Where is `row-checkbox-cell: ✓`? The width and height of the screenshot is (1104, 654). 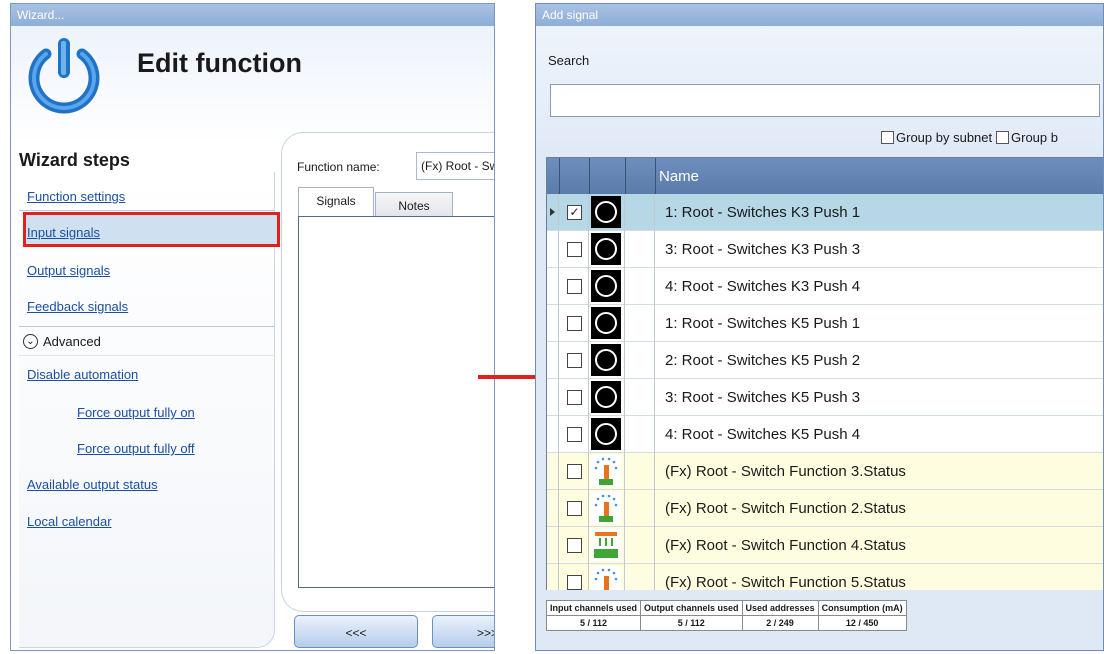
row-checkbox-cell: ✓ is located at coordinates (574, 212).